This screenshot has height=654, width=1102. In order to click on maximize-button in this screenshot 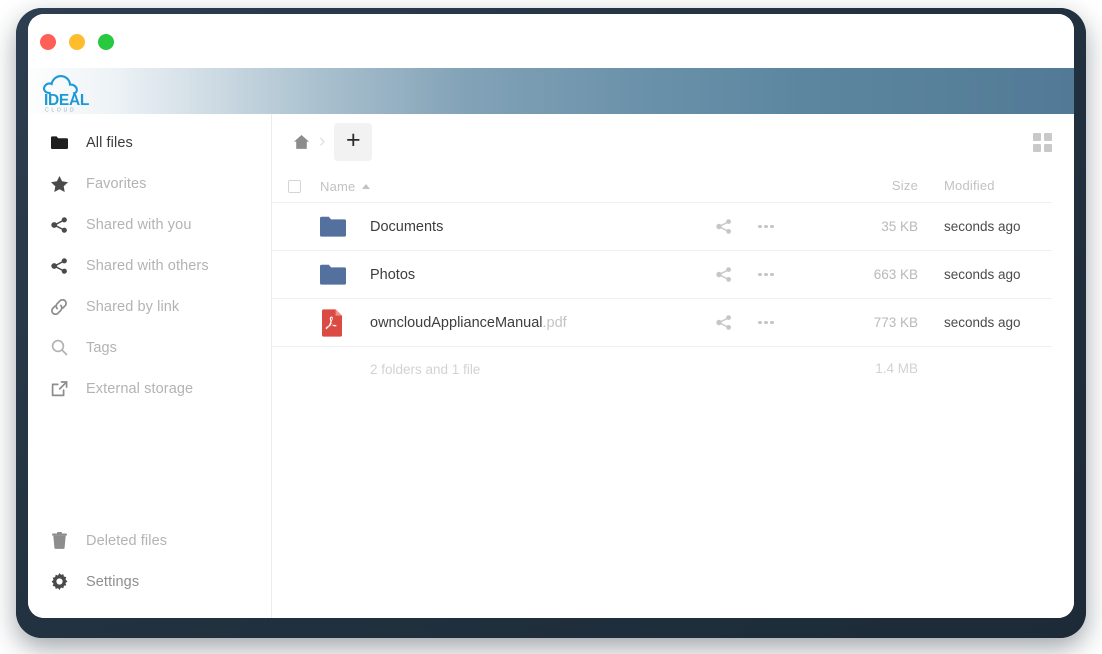, I will do `click(106, 42)`.